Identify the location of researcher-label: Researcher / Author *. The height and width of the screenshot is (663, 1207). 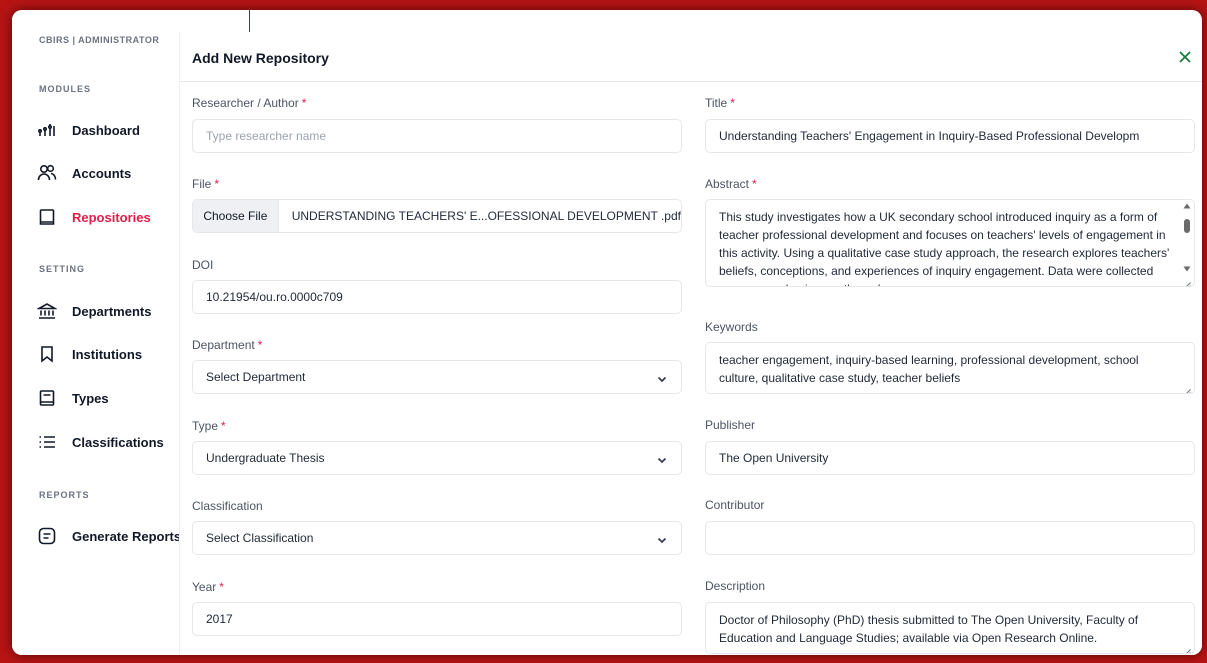
(249, 103).